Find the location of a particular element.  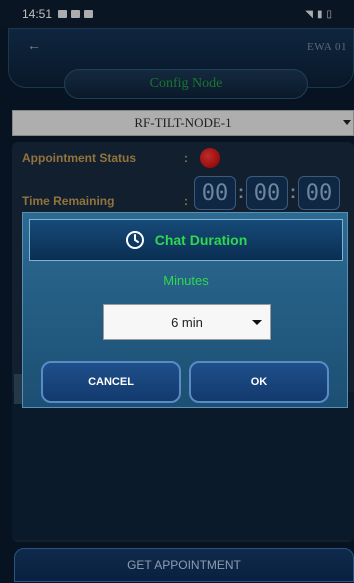

cancel-button: CANCEL is located at coordinates (111, 382).